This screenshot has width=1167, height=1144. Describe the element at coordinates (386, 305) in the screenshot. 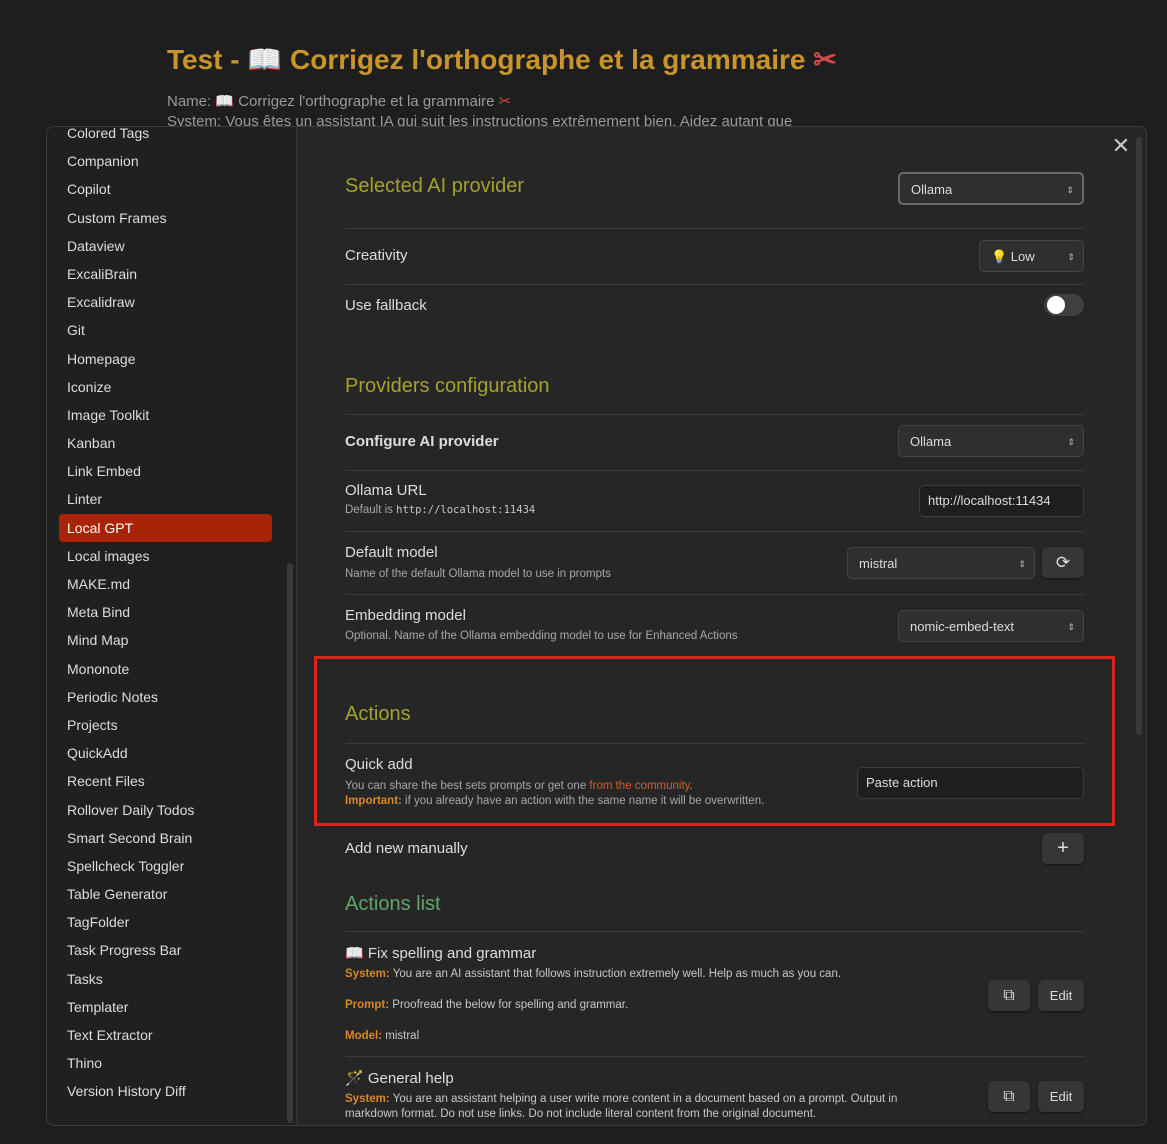

I see `use-fallback-label: Use fallback` at that location.